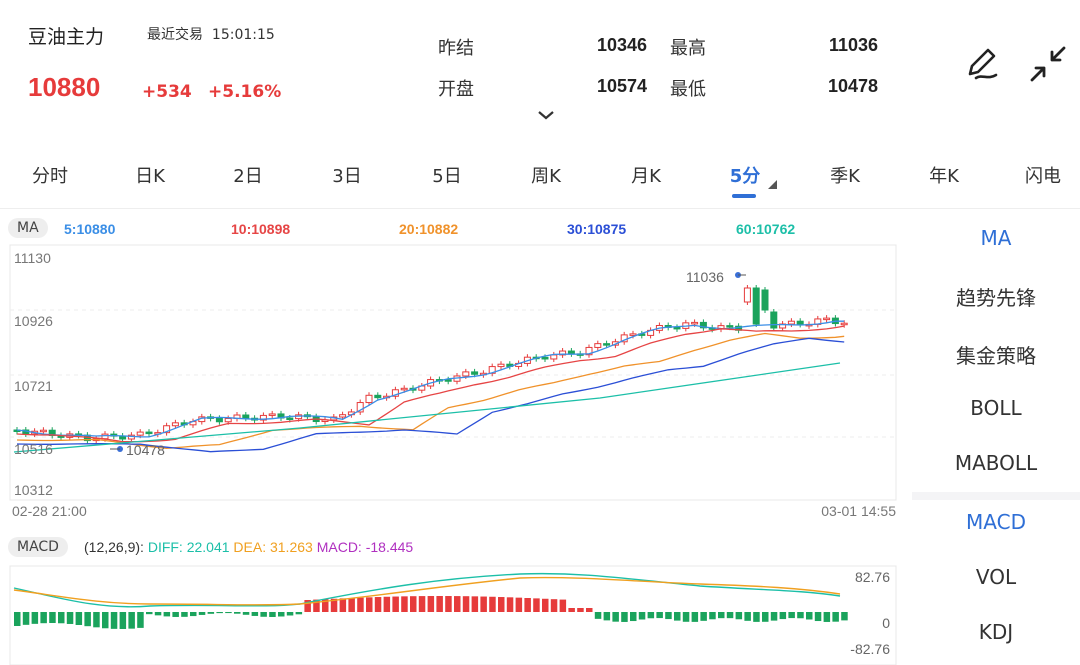  I want to click on ma30-value: 30:10875, so click(597, 229).